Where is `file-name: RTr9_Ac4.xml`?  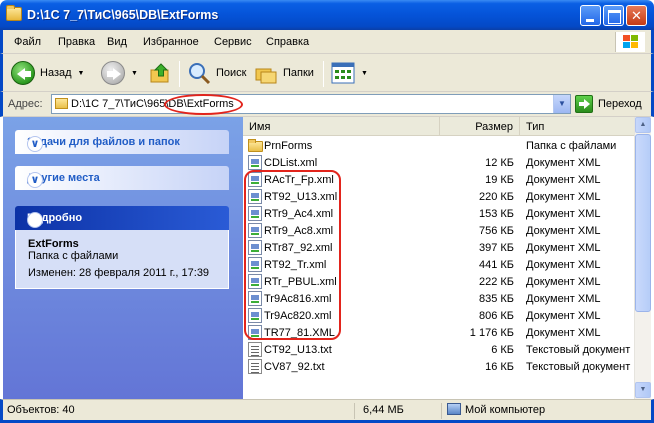
file-name: RTr9_Ac4.xml is located at coordinates (299, 214).